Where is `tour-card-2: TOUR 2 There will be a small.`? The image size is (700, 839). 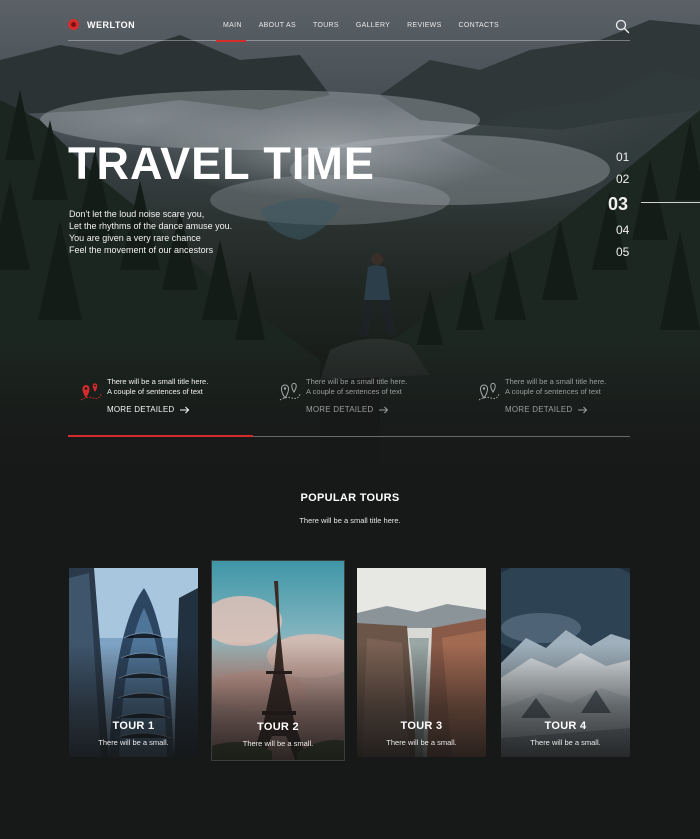 tour-card-2: TOUR 2 There will be a small. is located at coordinates (278, 660).